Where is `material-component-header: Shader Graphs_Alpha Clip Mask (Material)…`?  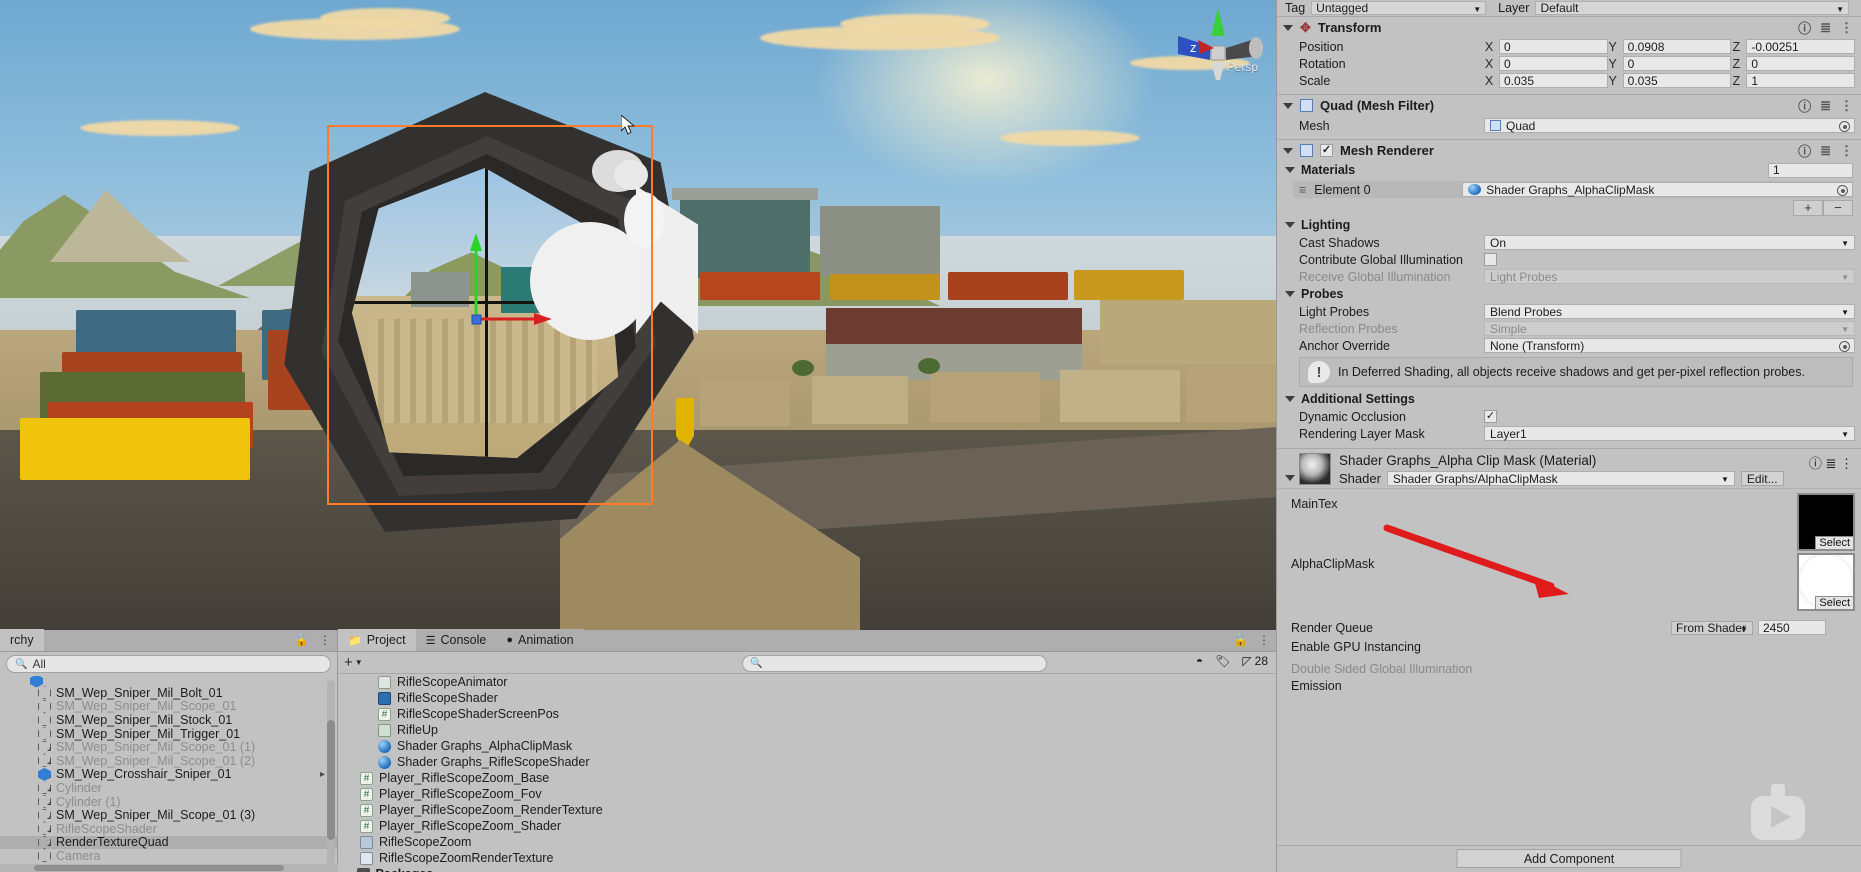 material-component-header: Shader Graphs_Alpha Clip Mask (Material)… is located at coordinates (1569, 468).